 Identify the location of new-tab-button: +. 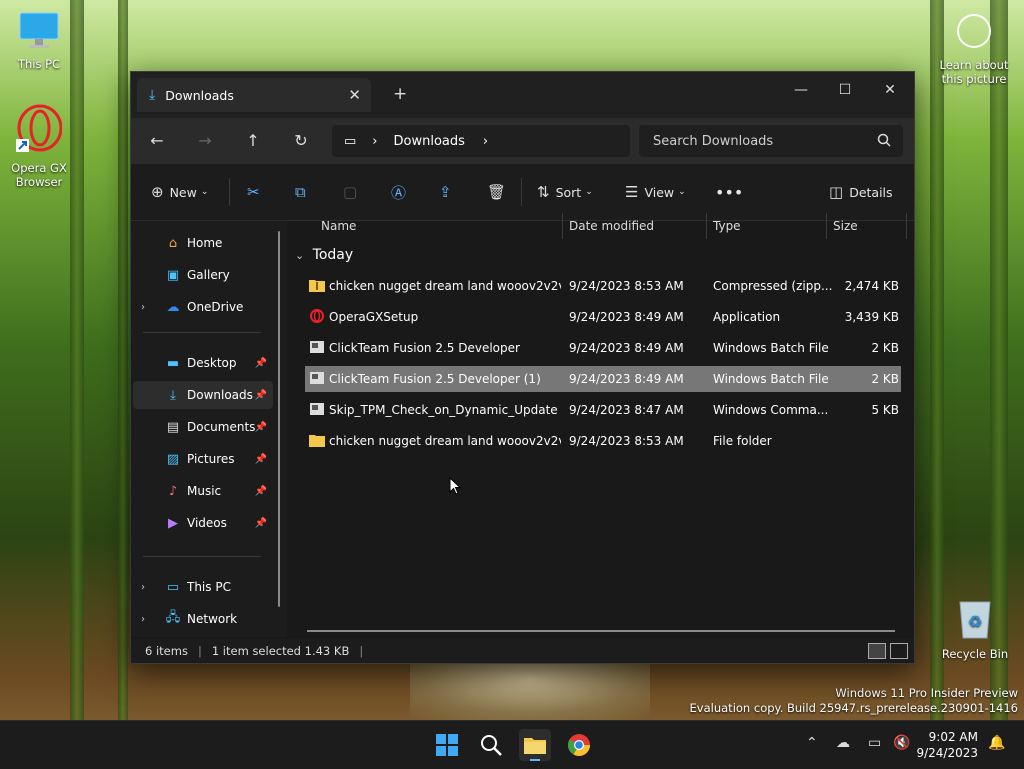
(400, 94).